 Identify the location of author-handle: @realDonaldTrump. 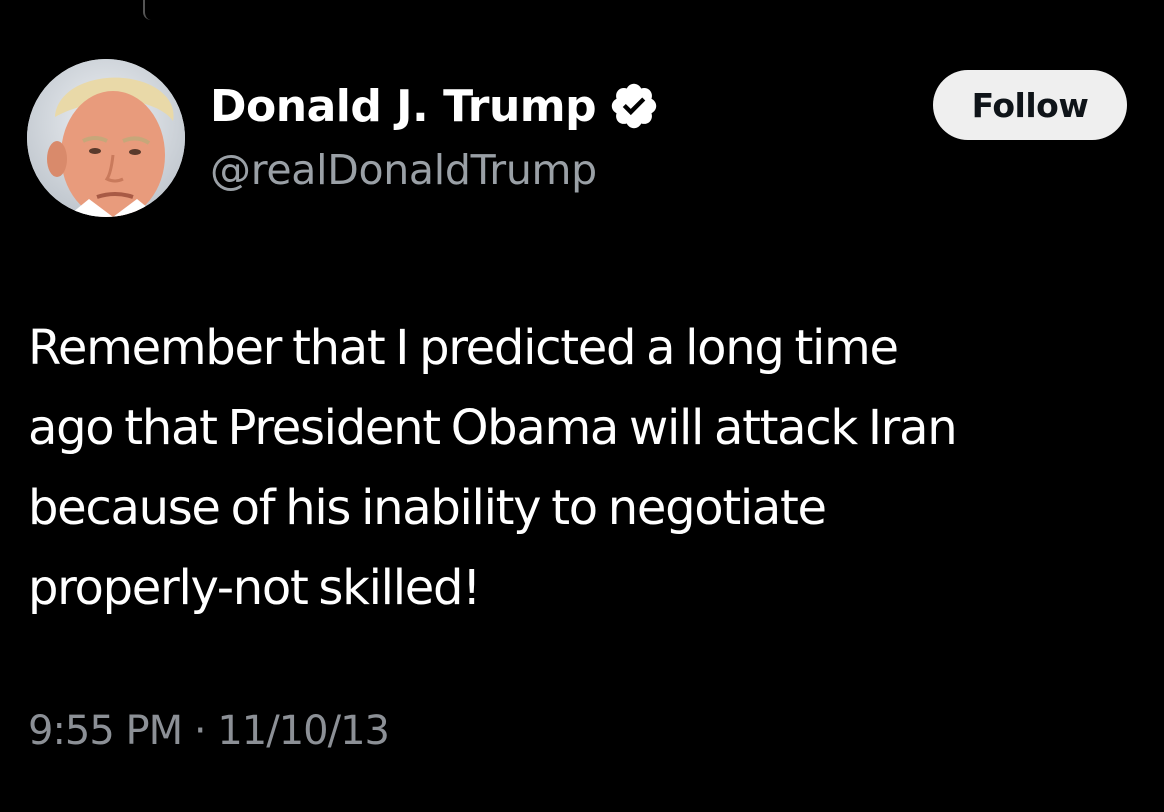
(435, 170).